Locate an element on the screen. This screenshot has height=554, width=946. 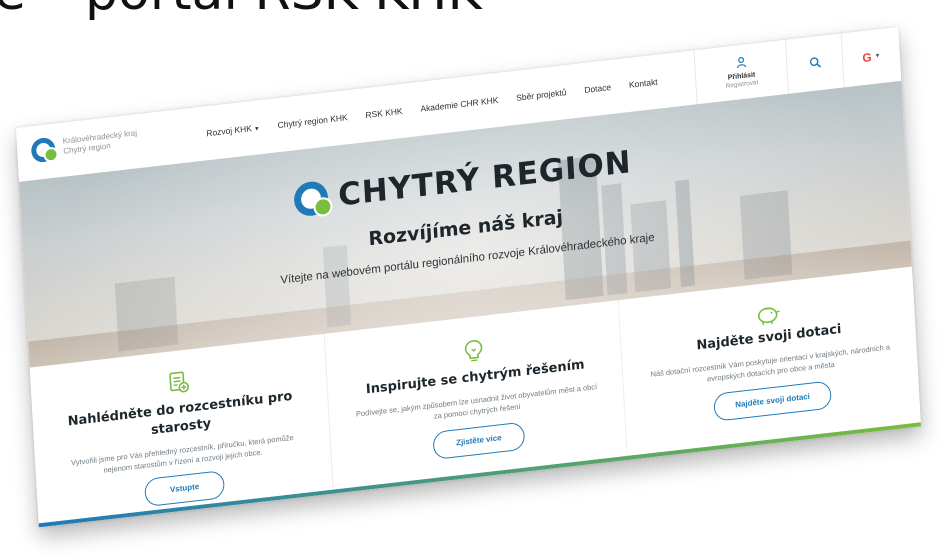
nav-item-sber-projektu: Sběr projektů is located at coordinates (541, 95).